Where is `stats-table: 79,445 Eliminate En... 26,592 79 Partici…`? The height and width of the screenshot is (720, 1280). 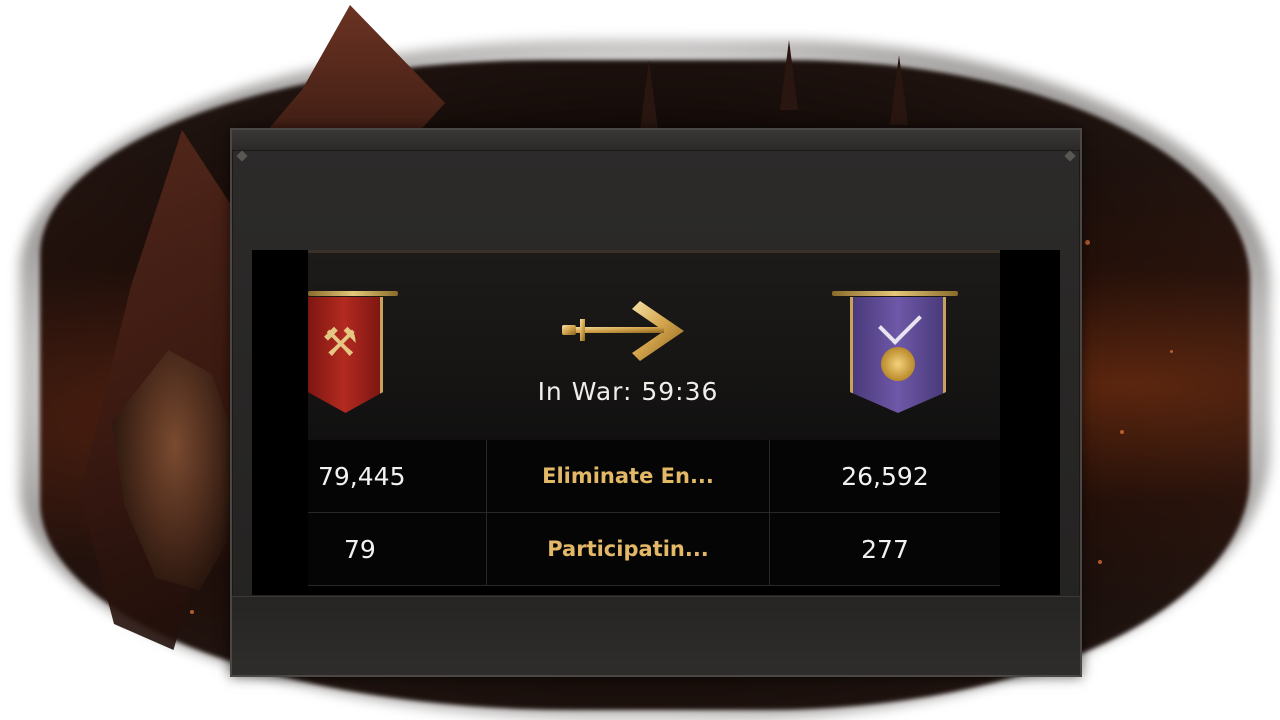 stats-table: 79,445 Eliminate En... 26,592 79 Partici… is located at coordinates (654, 513).